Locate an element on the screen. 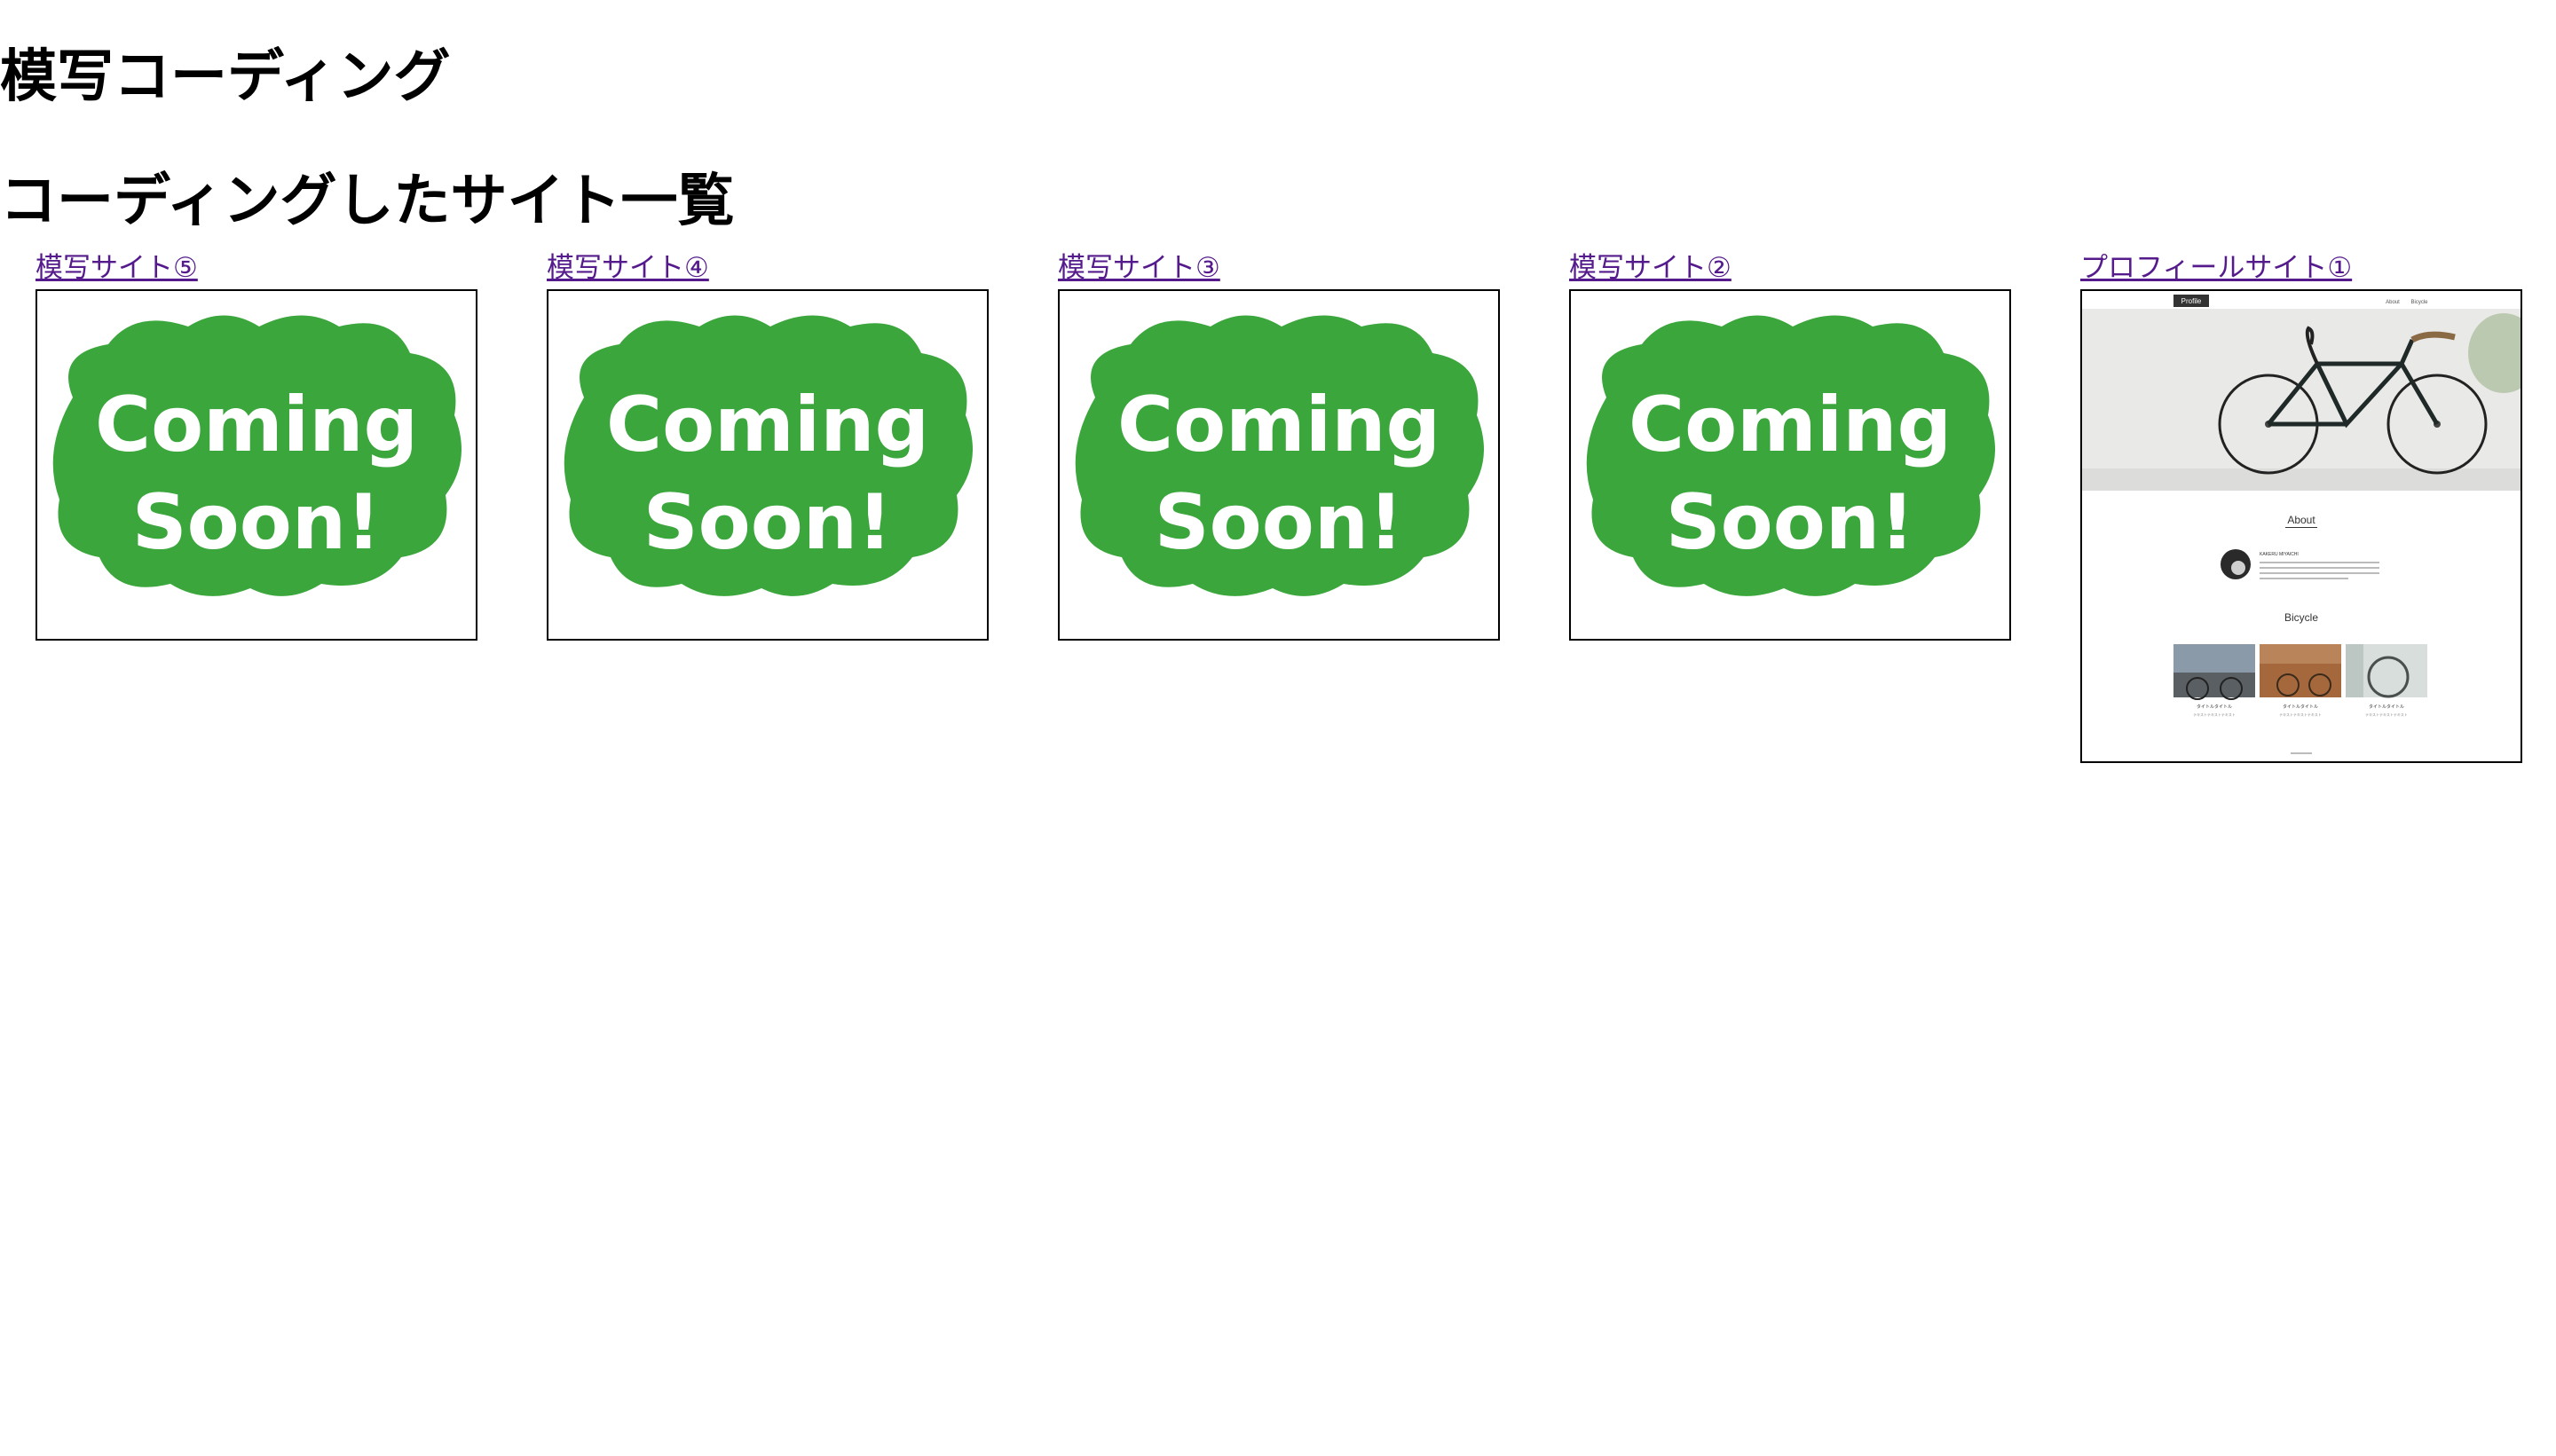 Image resolution: width=2556 pixels, height=1456 pixels. preview-footer is located at coordinates (2301, 753).